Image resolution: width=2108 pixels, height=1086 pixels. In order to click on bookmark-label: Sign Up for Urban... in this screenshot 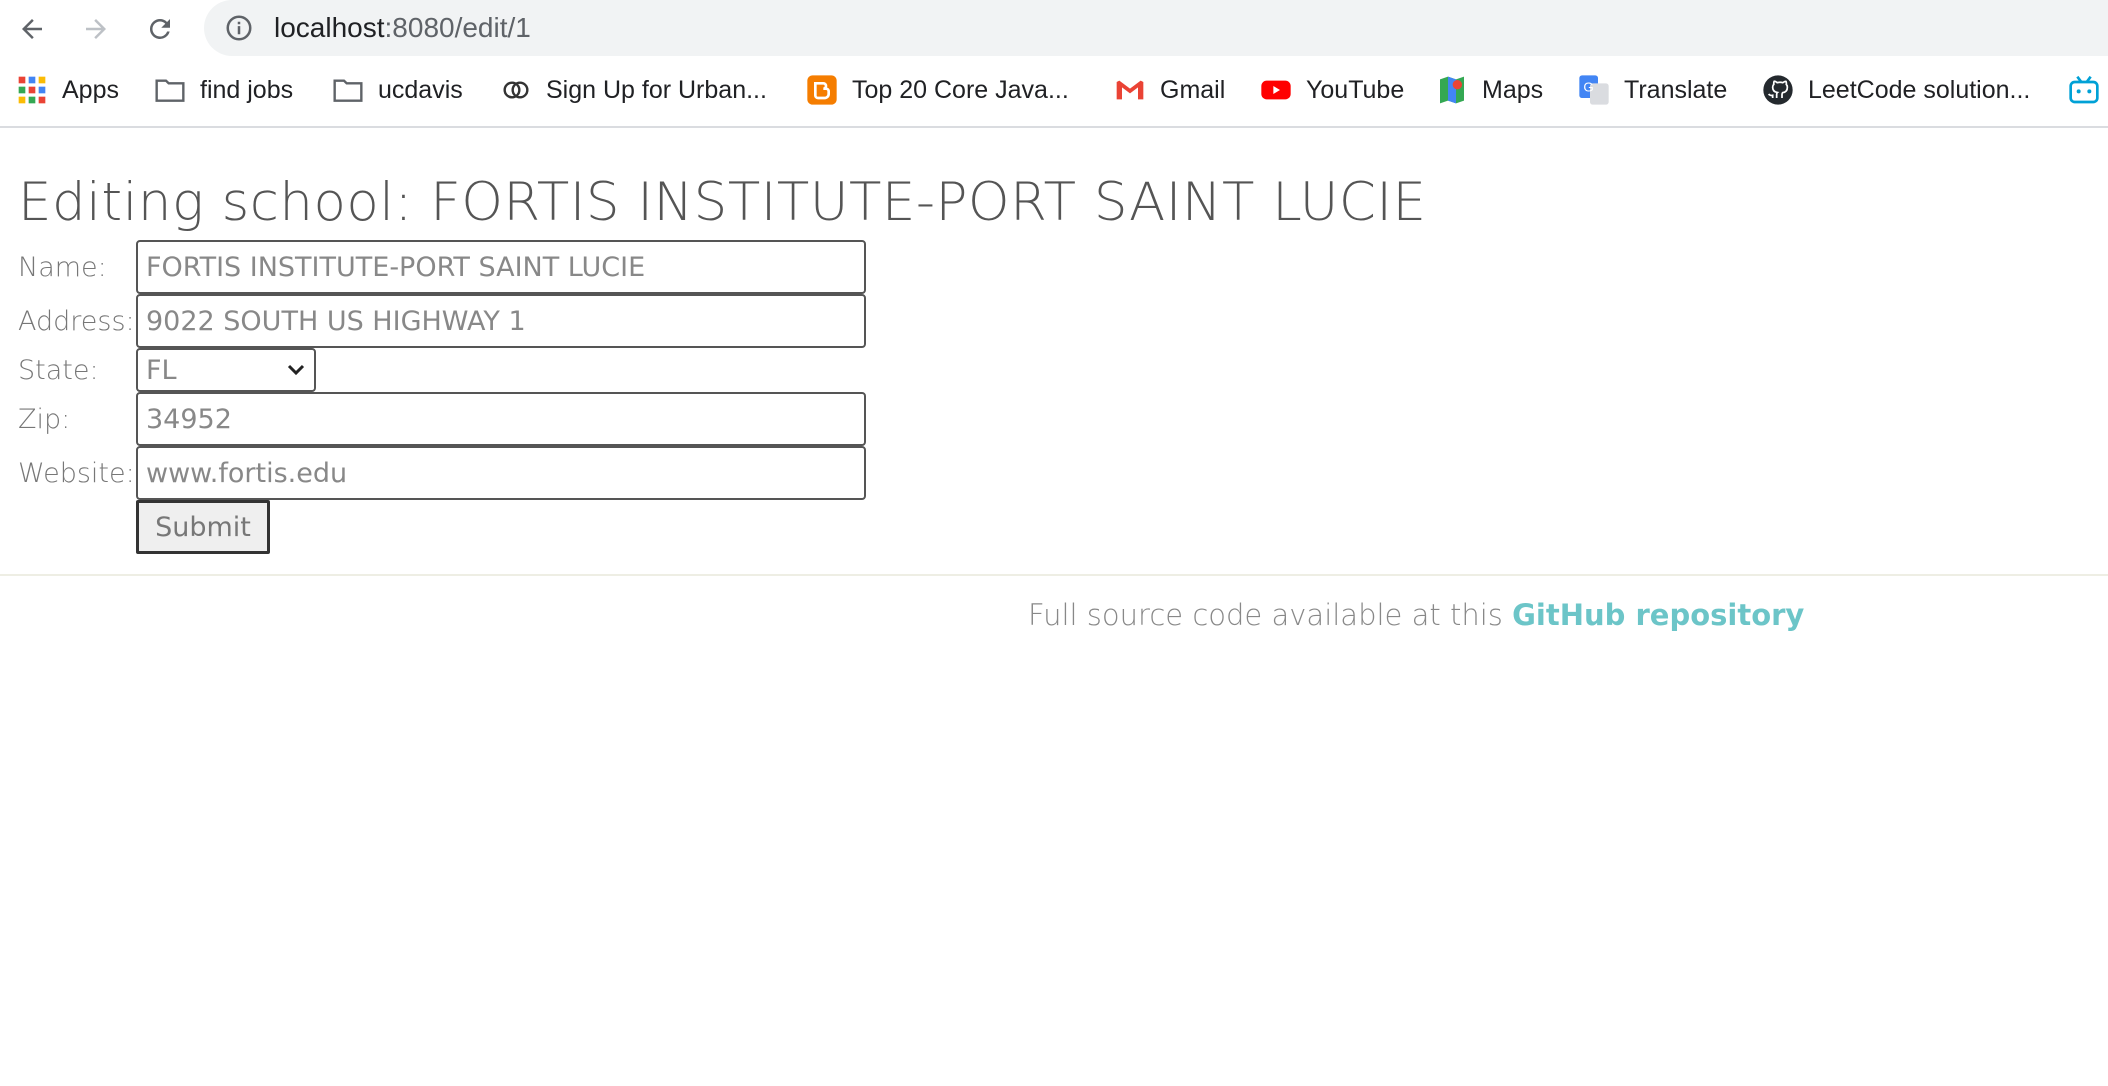, I will do `click(656, 89)`.